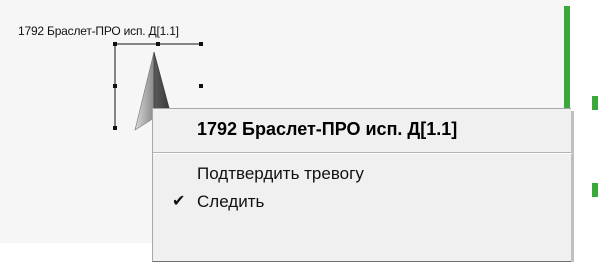  What do you see at coordinates (584, 121) in the screenshot?
I see `map-edge-area` at bounding box center [584, 121].